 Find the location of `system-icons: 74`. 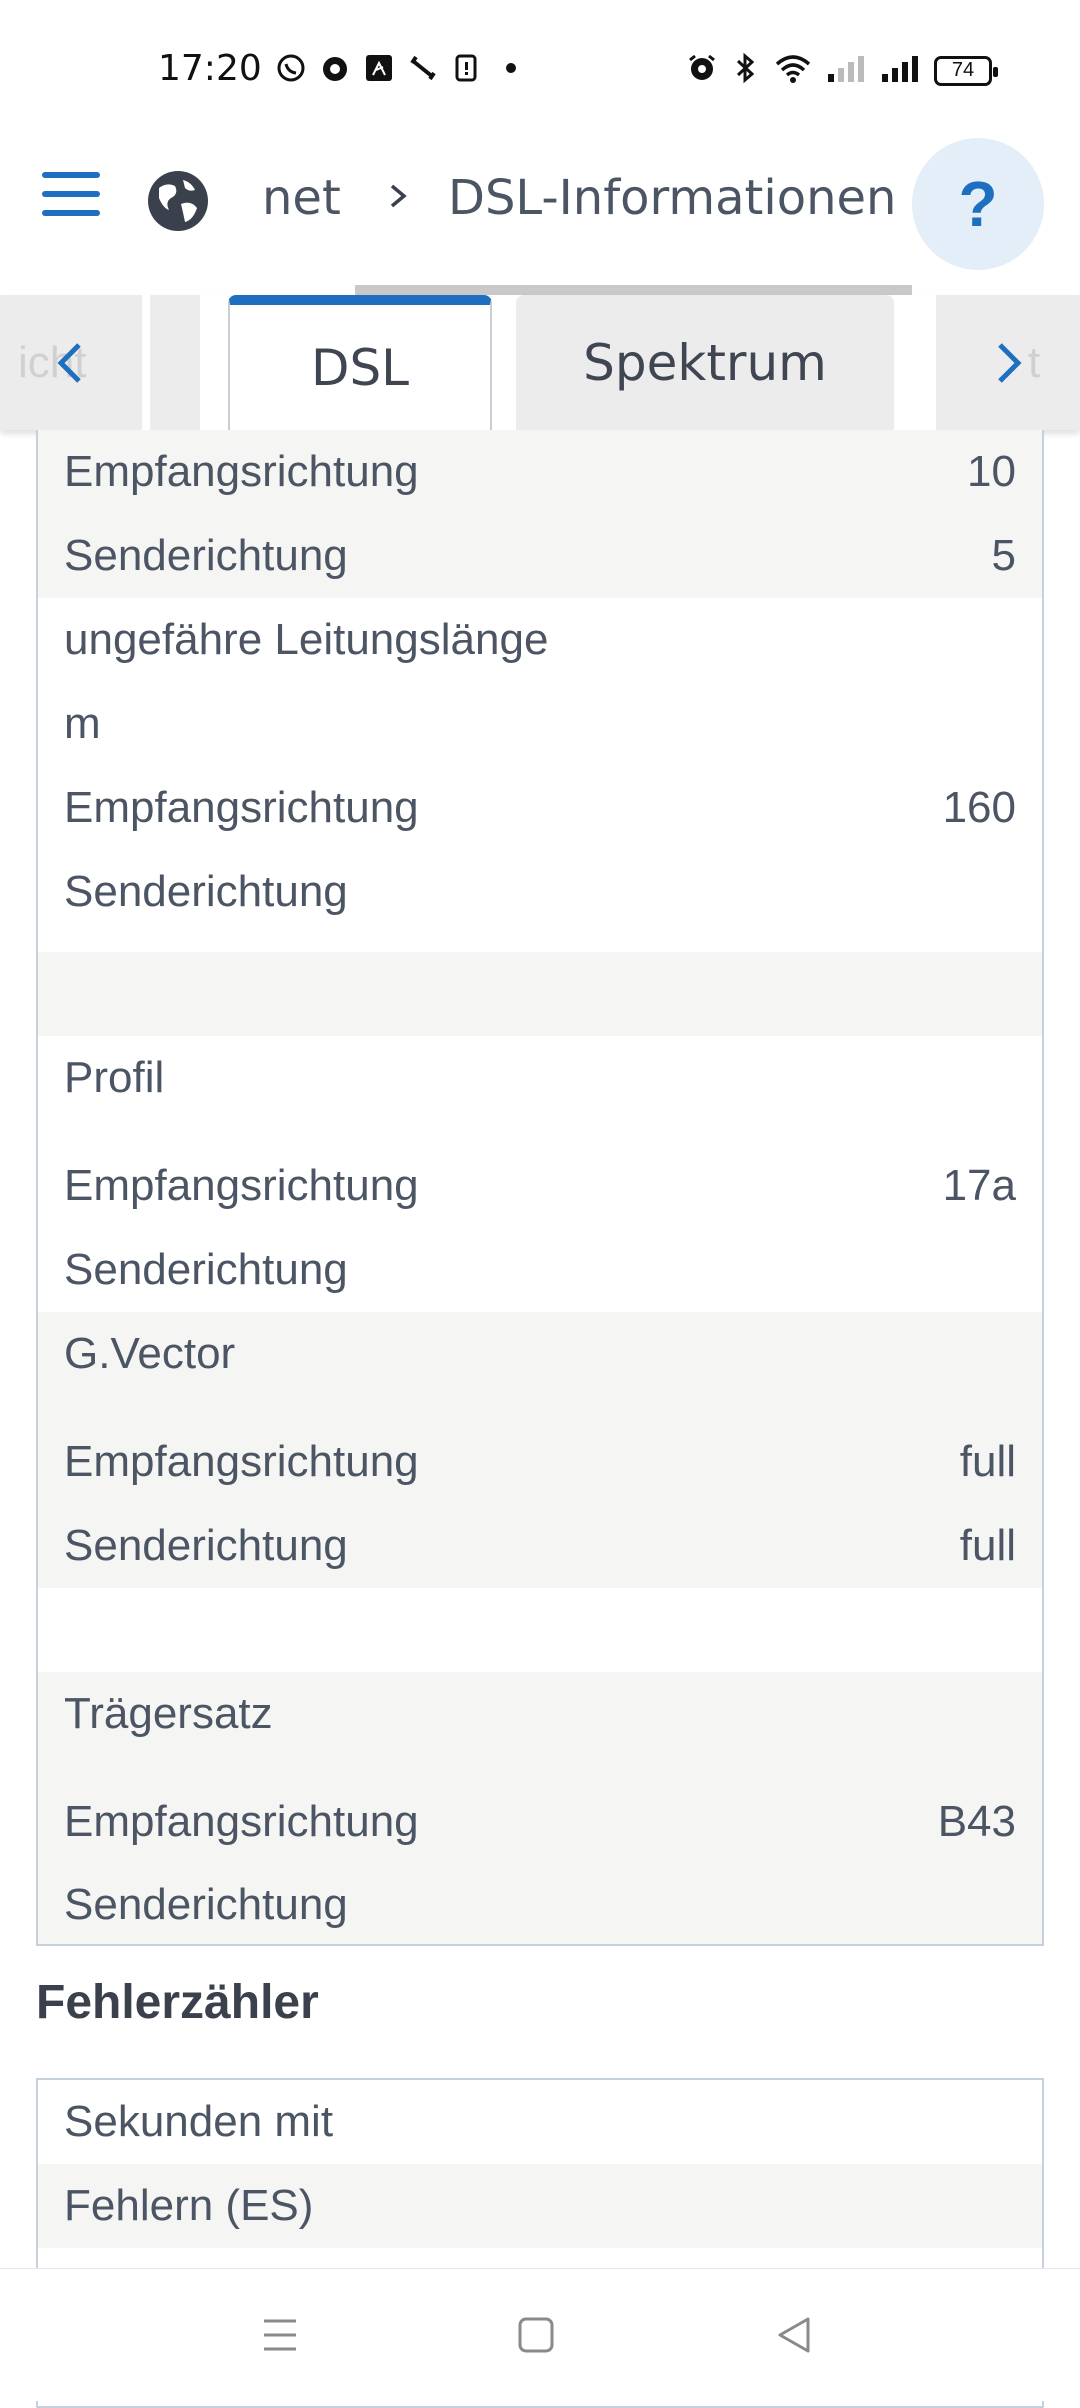

system-icons: 74 is located at coordinates (842, 70).